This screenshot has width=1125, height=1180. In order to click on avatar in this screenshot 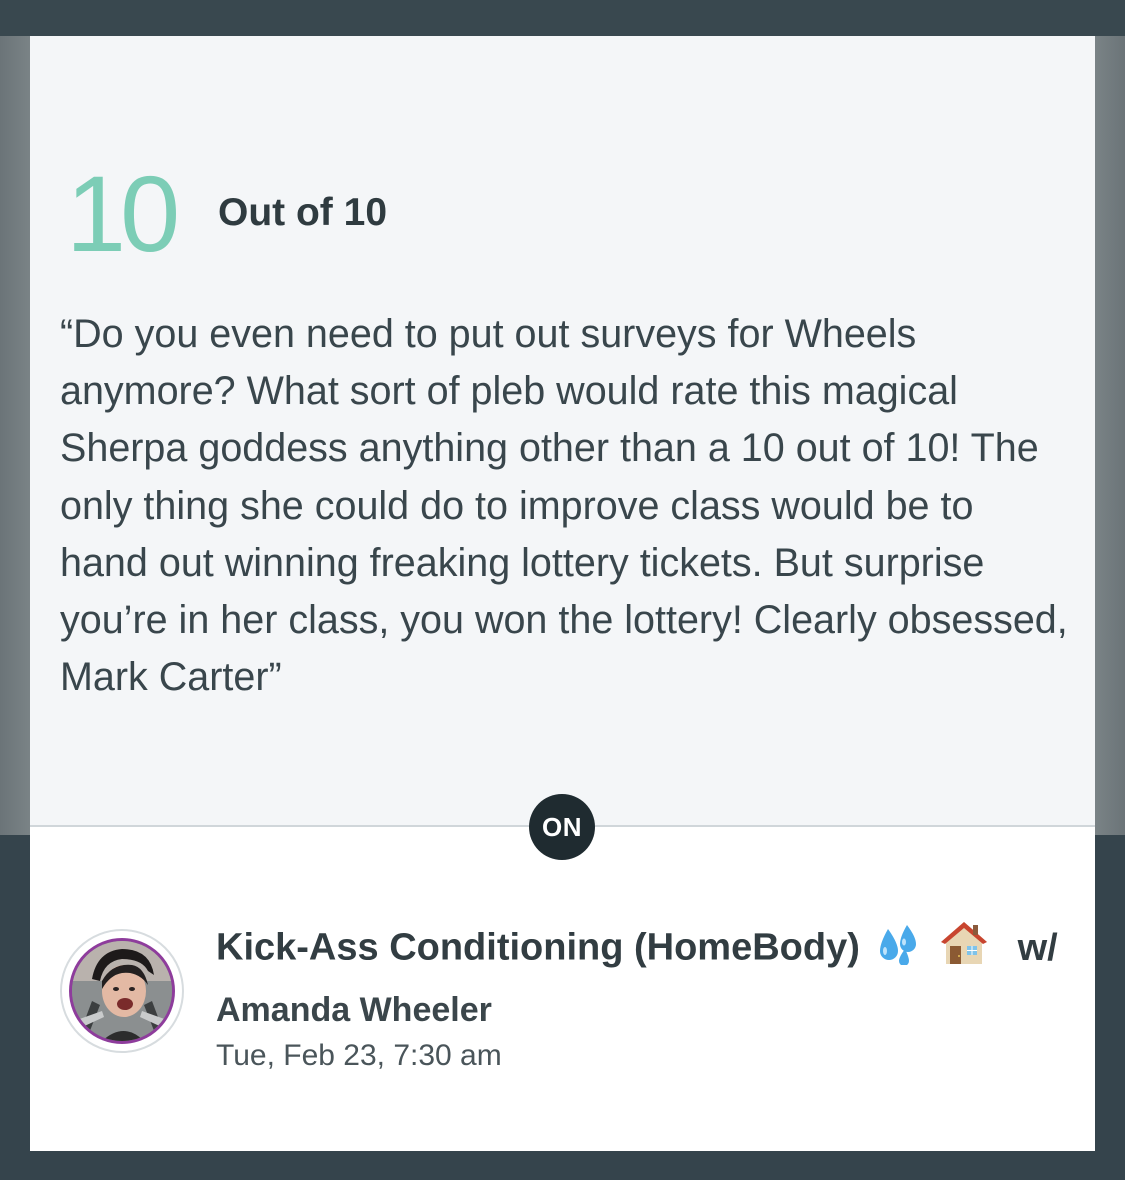, I will do `click(122, 991)`.